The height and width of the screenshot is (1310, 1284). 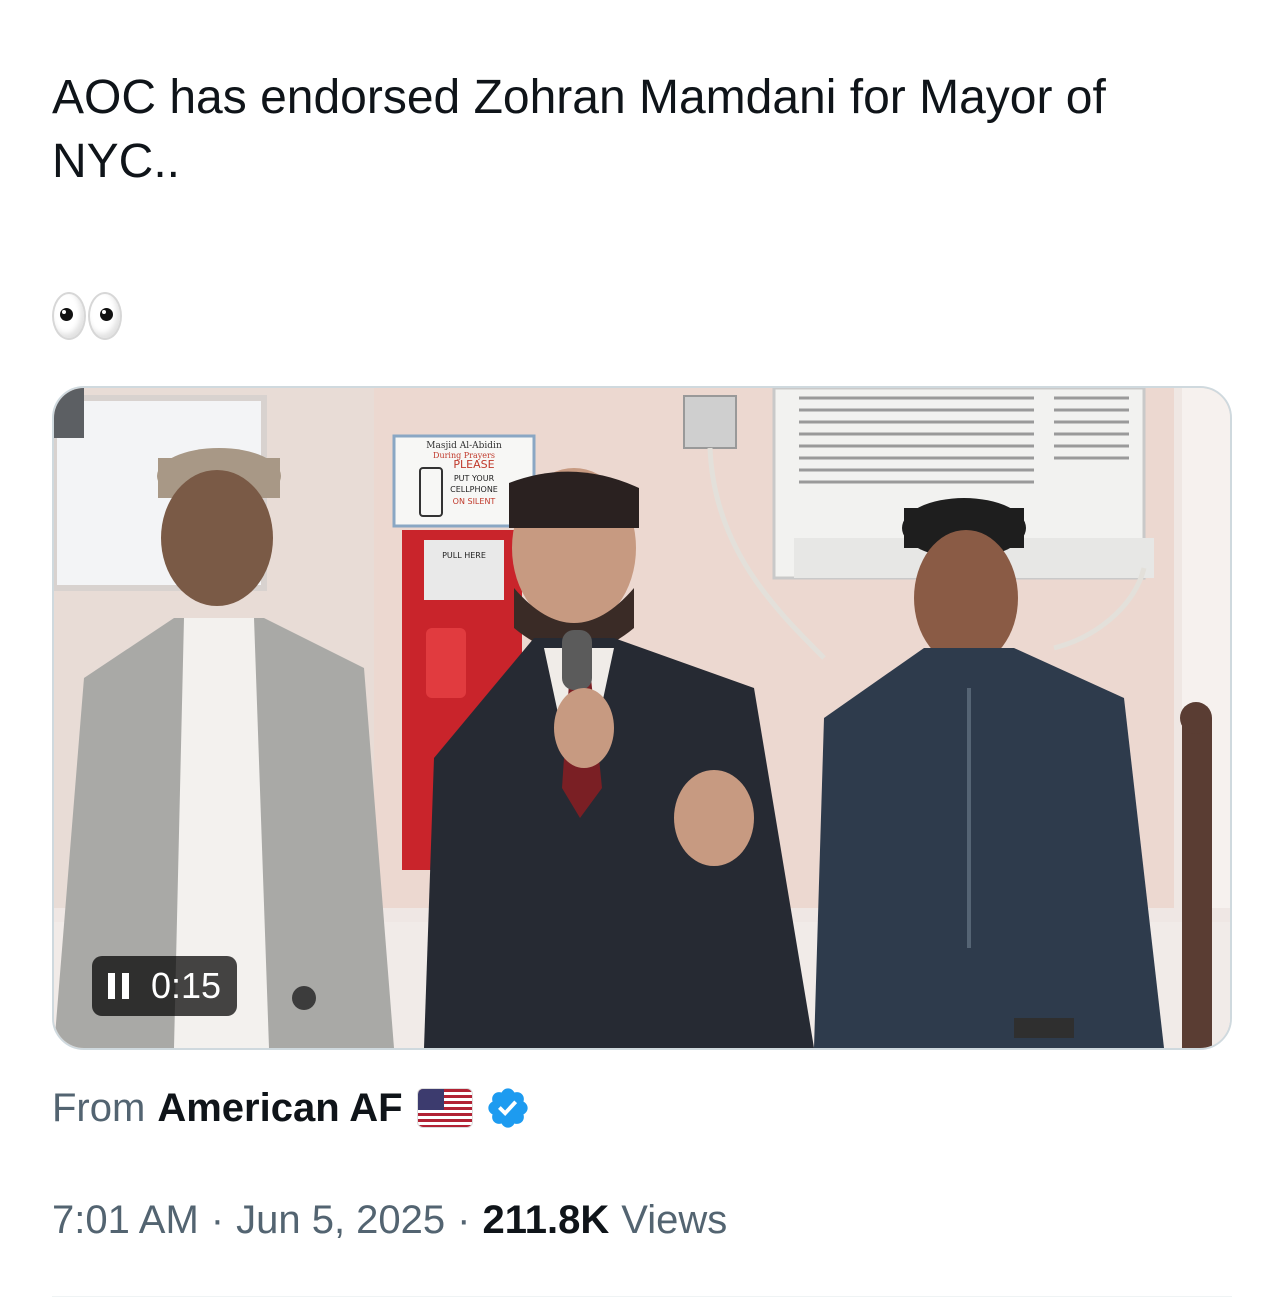 I want to click on video-source: From American AF, so click(x=291, y=1108).